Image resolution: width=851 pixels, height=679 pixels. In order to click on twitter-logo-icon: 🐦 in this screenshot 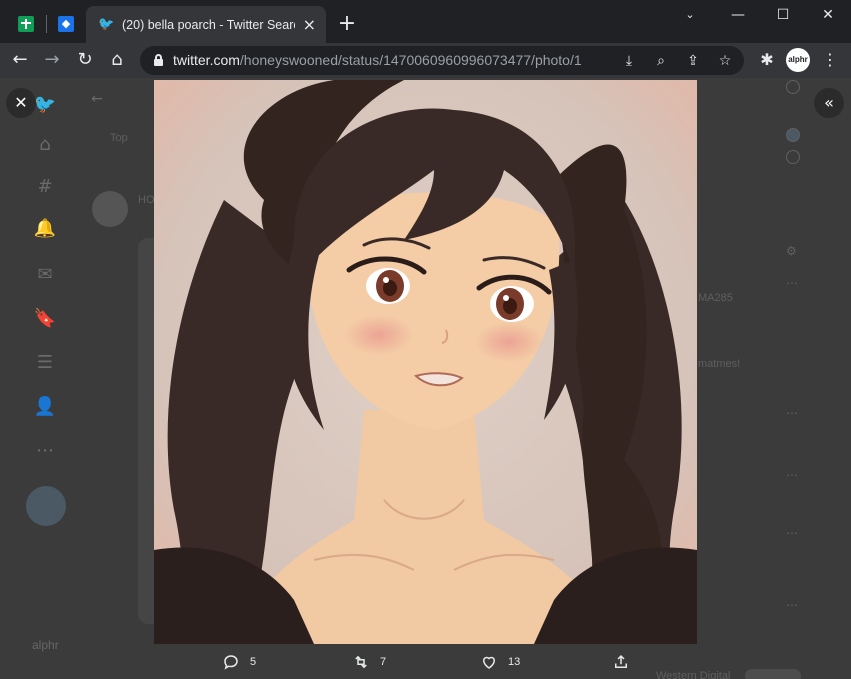, I will do `click(45, 104)`.